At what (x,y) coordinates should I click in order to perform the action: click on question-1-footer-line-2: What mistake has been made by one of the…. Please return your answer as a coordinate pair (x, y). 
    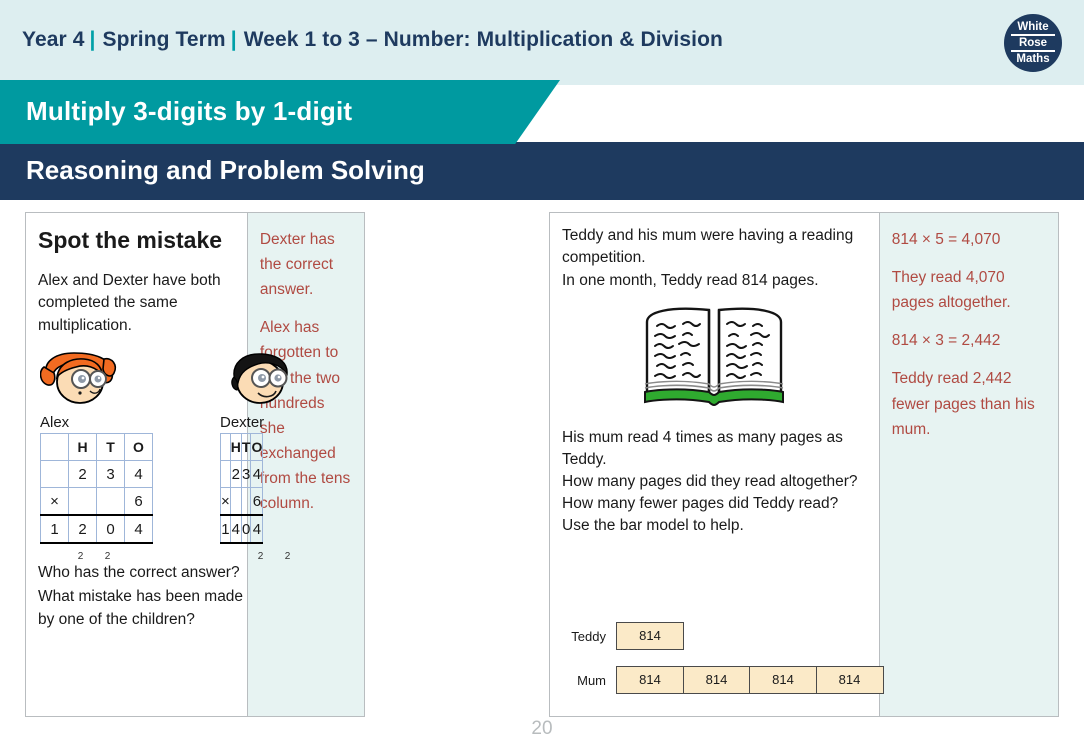
    Looking at the image, I should click on (141, 608).